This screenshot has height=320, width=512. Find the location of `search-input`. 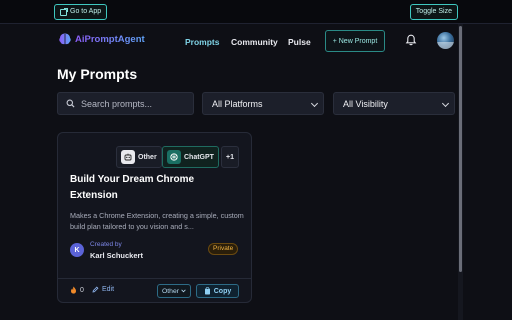

search-input is located at coordinates (136, 103).